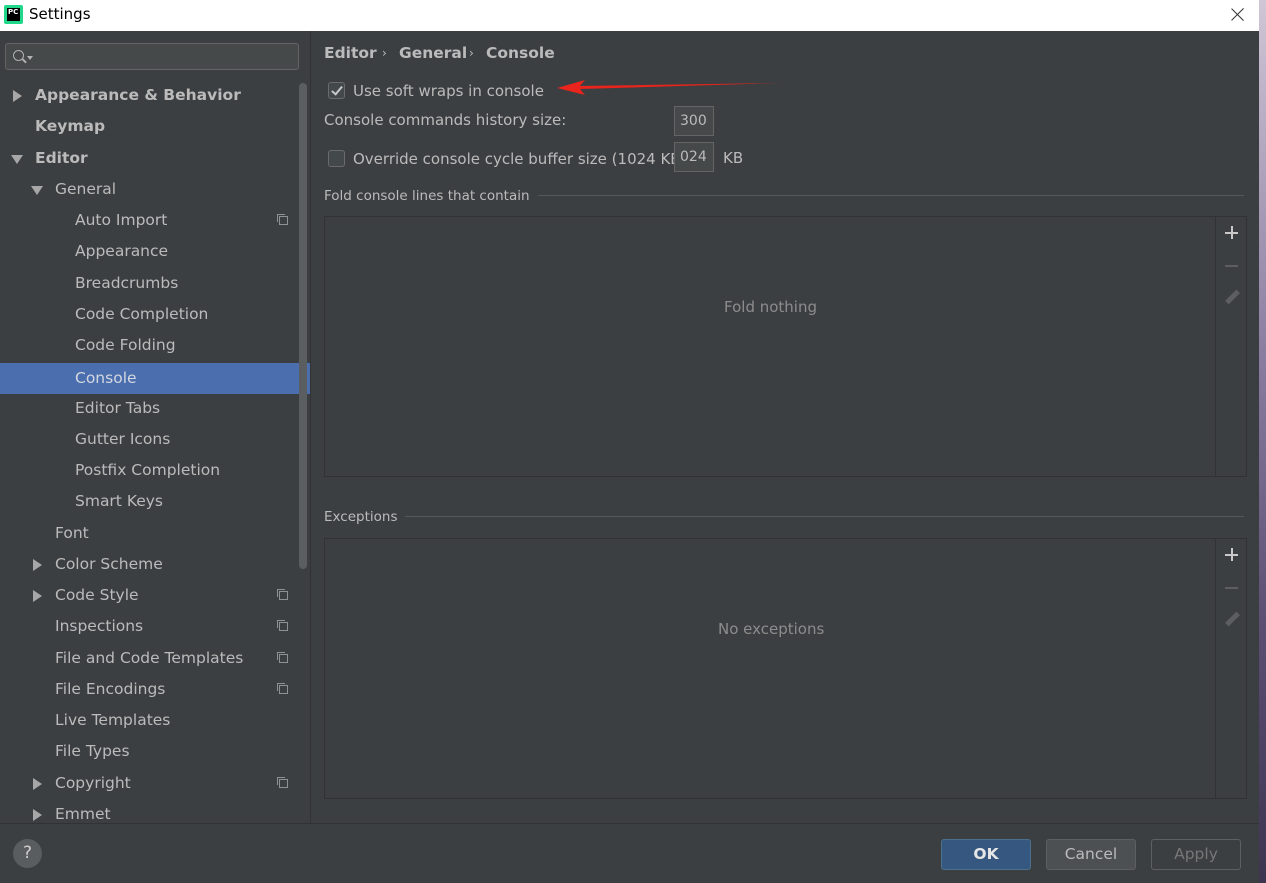  What do you see at coordinates (427, 196) in the screenshot?
I see `fold-section-title: Fold console lines that contain` at bounding box center [427, 196].